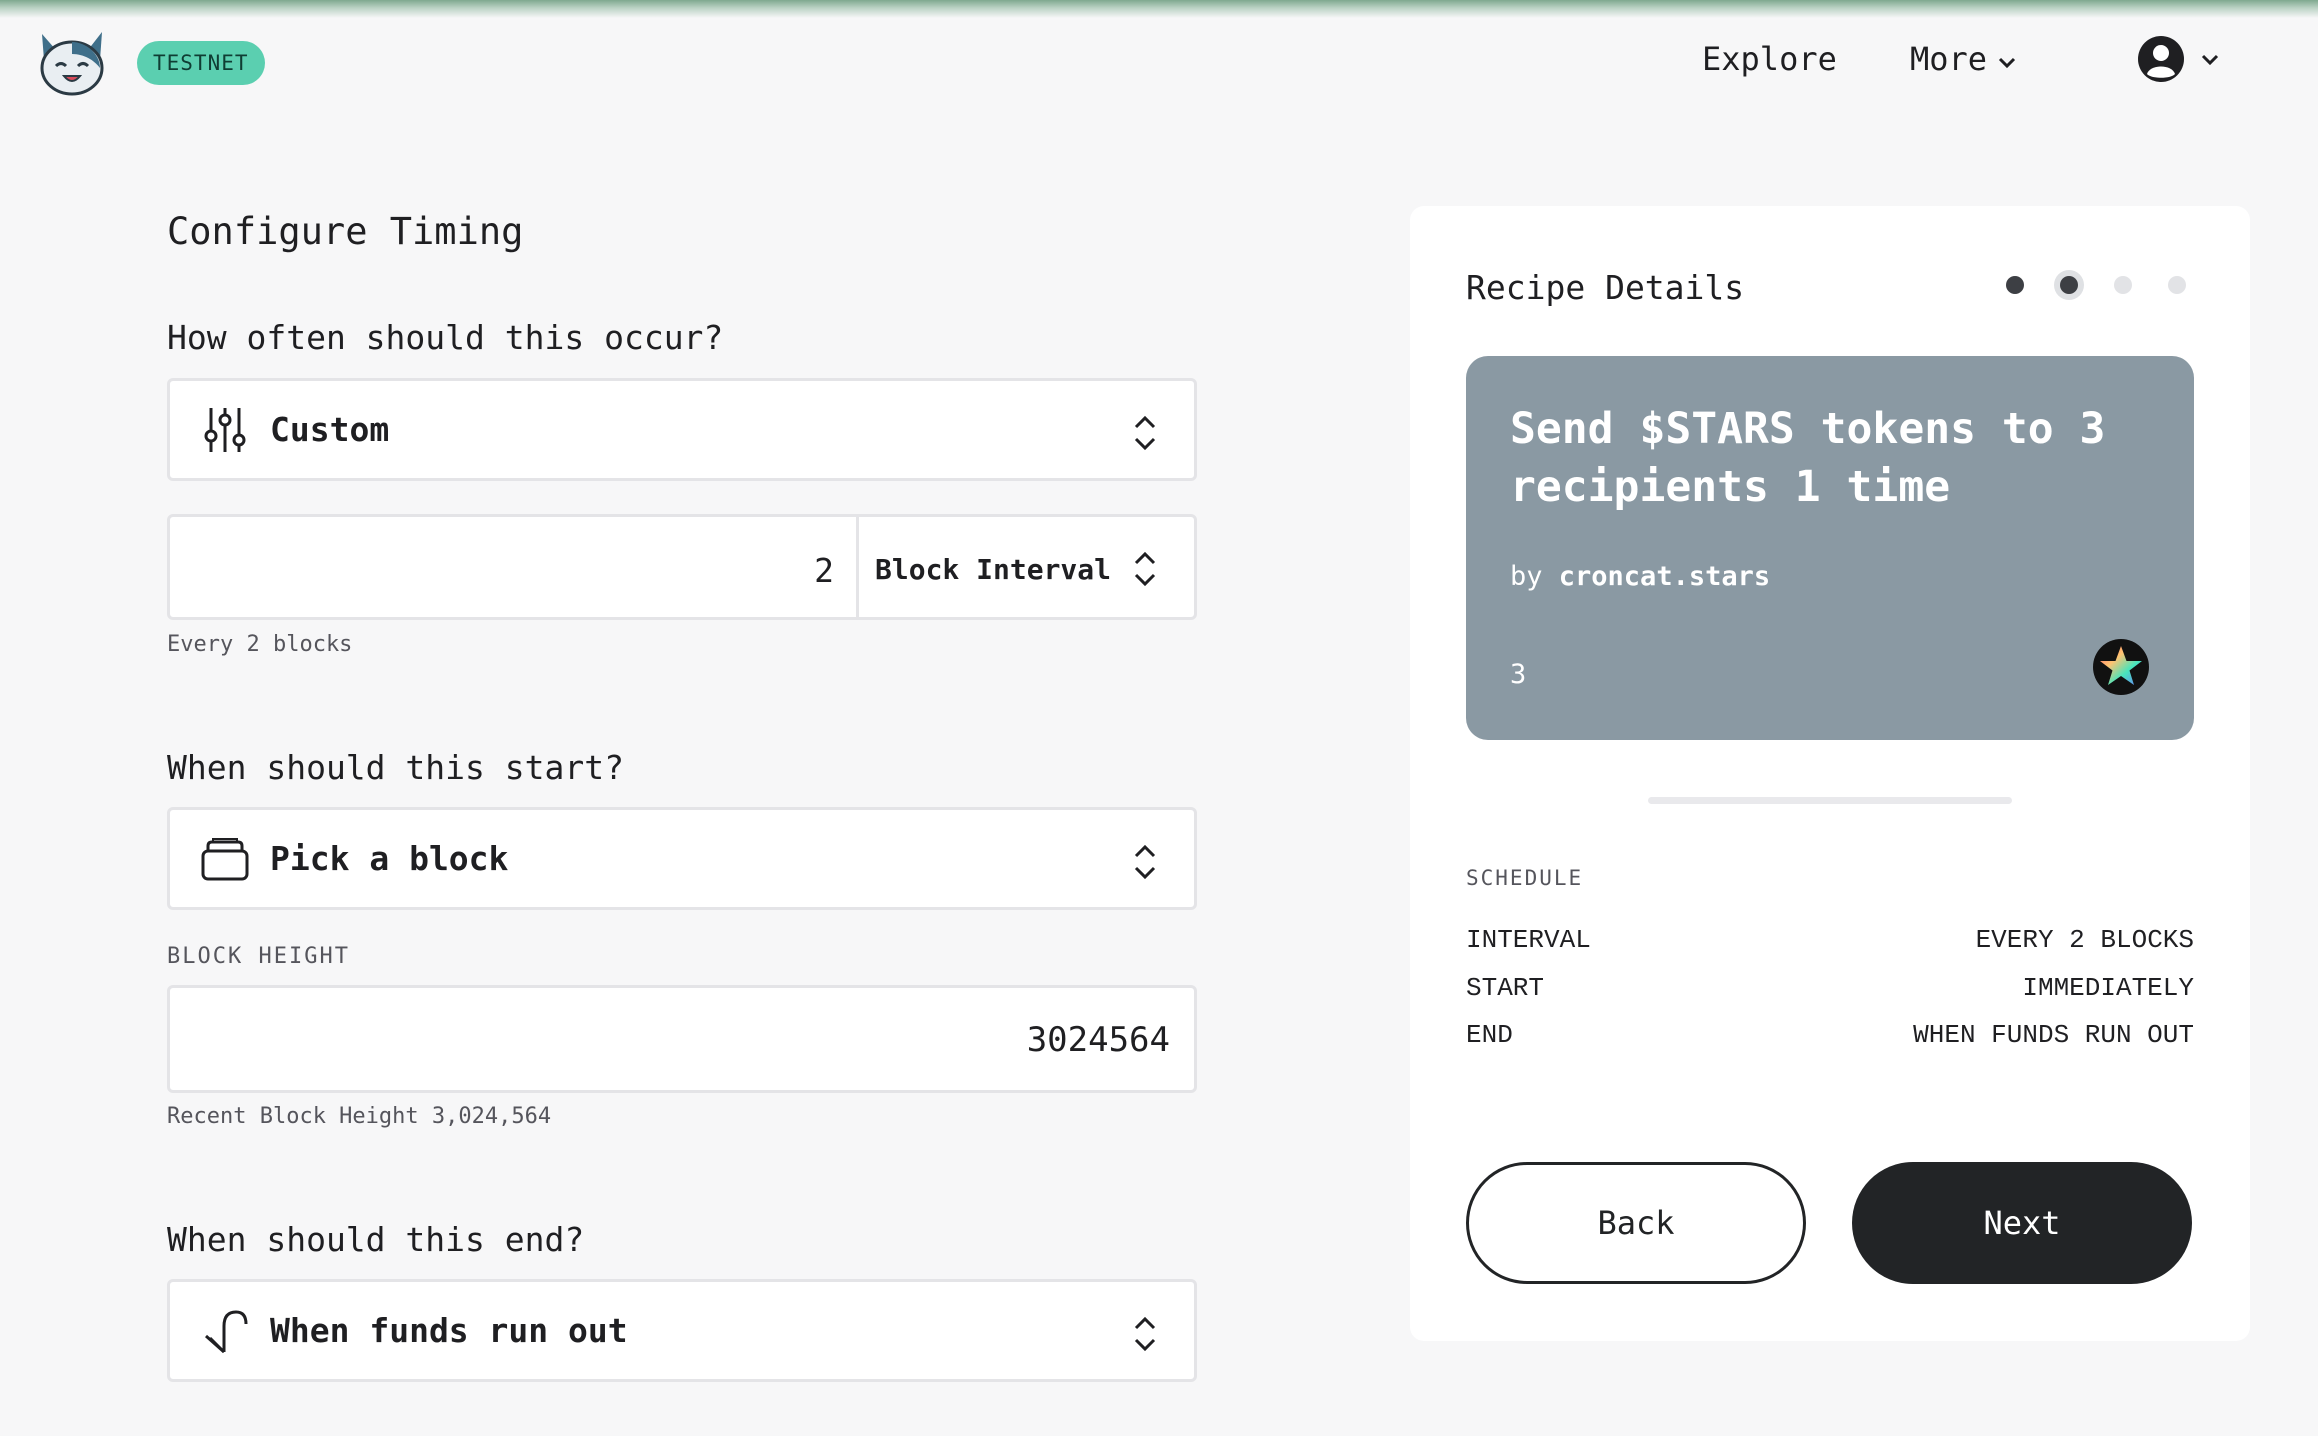 The image size is (2318, 1436). Describe the element at coordinates (225, 430) in the screenshot. I see `sliders-icon` at that location.